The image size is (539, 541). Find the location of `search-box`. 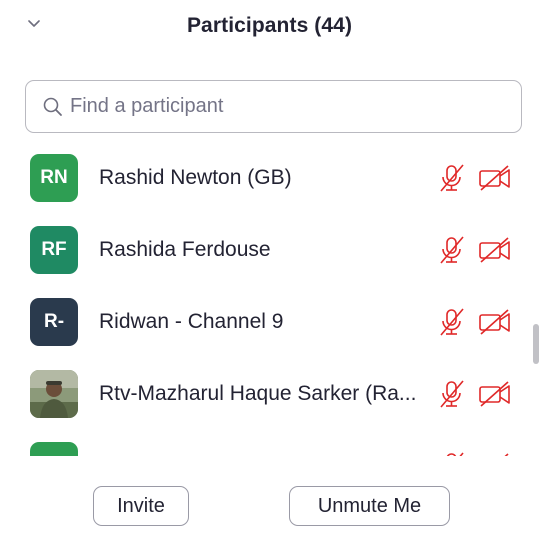

search-box is located at coordinates (273, 106).